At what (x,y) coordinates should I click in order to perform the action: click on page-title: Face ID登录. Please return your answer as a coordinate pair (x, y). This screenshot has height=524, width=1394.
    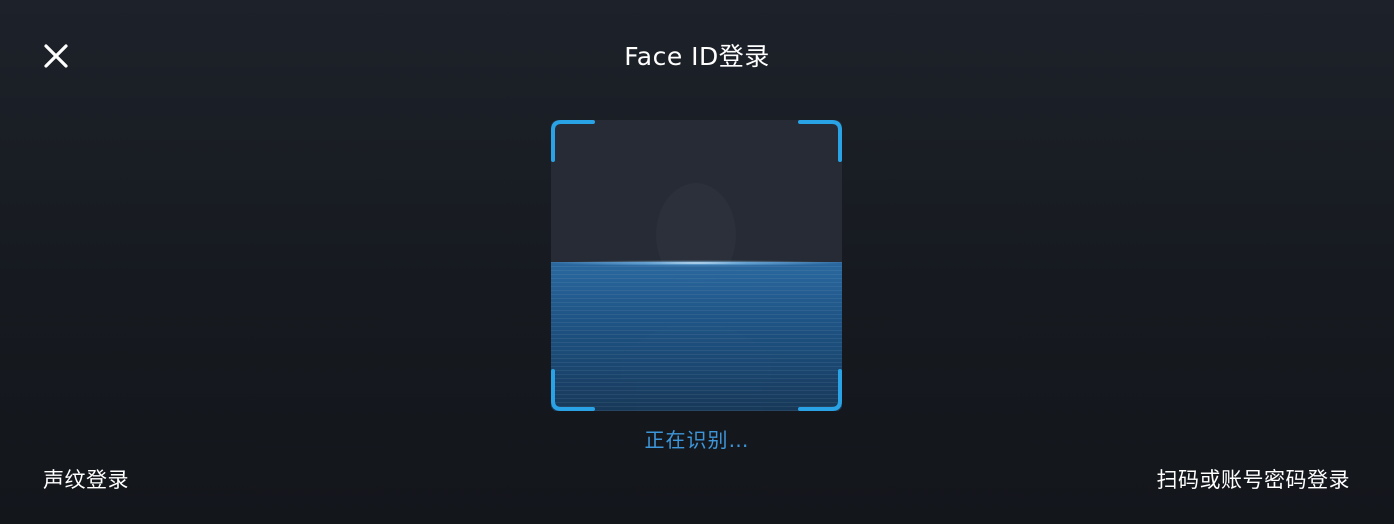
    Looking at the image, I should click on (697, 56).